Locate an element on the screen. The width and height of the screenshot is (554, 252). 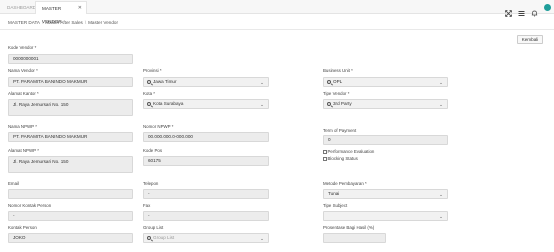
nomor-npwp-label: Nomor NPWP * is located at coordinates (158, 126).